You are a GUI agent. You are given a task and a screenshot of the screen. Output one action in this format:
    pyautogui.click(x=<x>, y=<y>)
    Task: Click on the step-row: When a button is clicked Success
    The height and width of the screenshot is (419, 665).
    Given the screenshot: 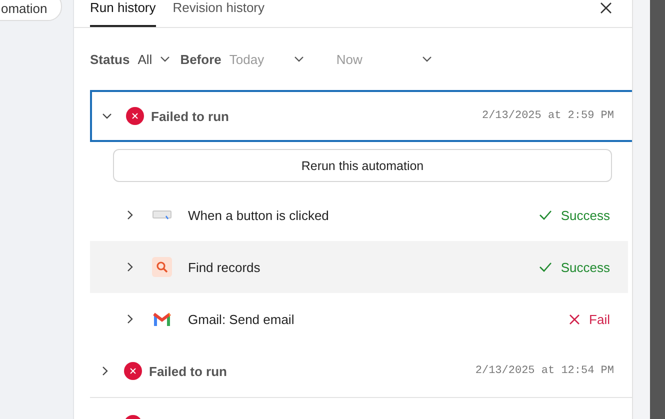 What is the action you would take?
    pyautogui.click(x=359, y=215)
    